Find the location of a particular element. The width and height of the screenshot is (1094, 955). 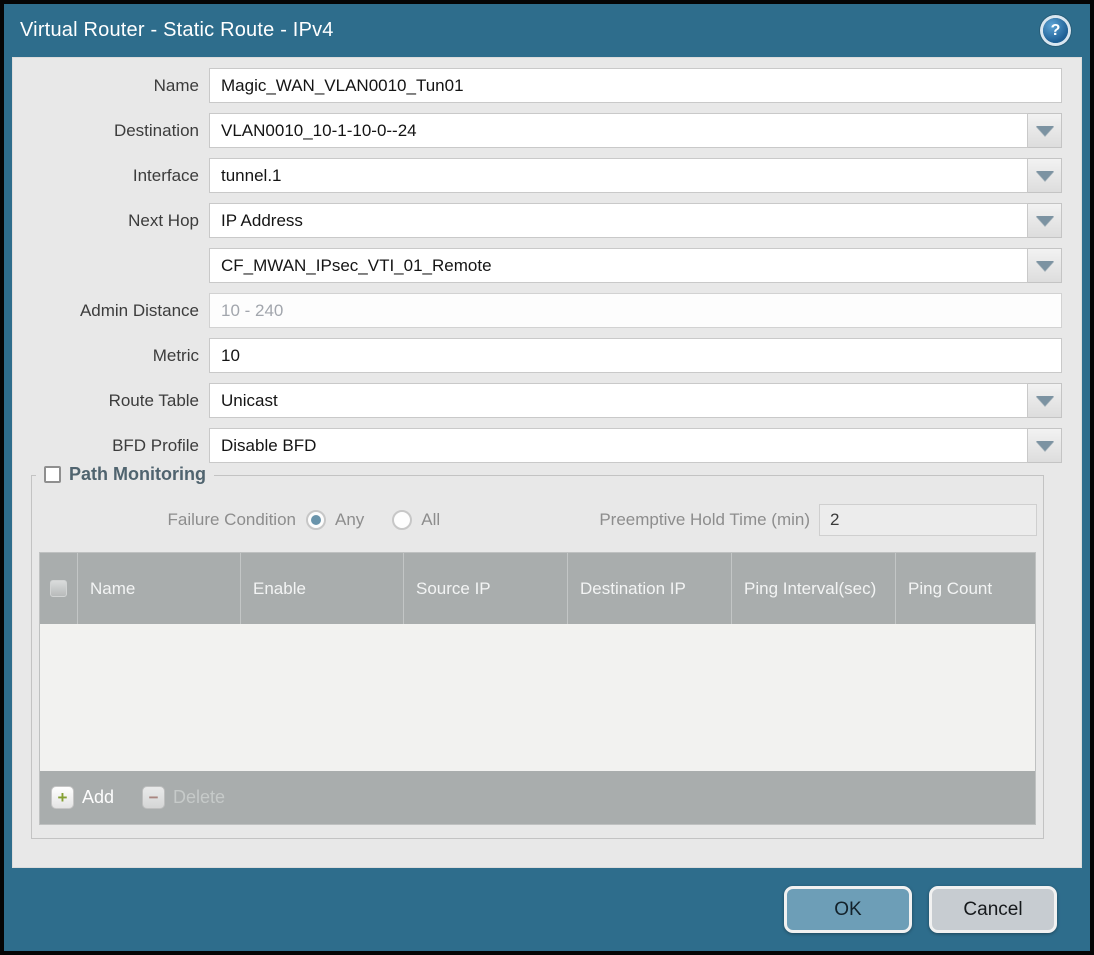

add-button-label: Add is located at coordinates (98, 797).